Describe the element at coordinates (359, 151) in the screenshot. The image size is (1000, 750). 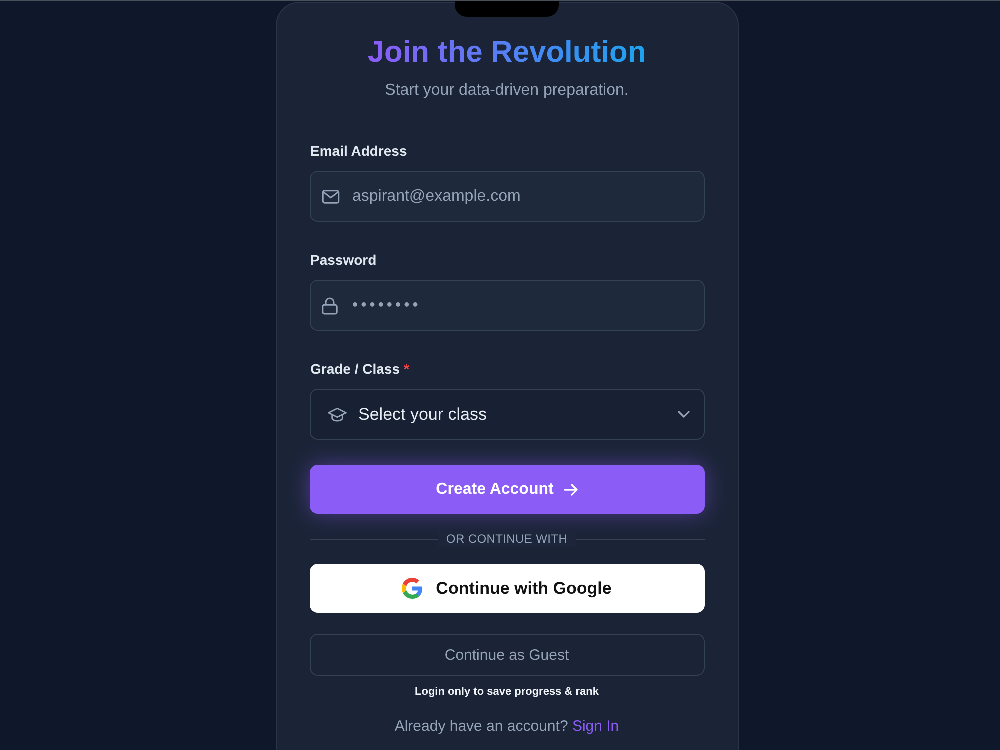
I see `field-label: Email Address` at that location.